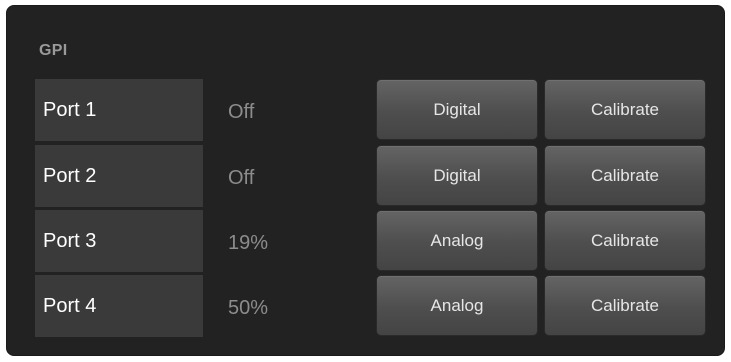  Describe the element at coordinates (53, 50) in the screenshot. I see `panel-title: GPI` at that location.